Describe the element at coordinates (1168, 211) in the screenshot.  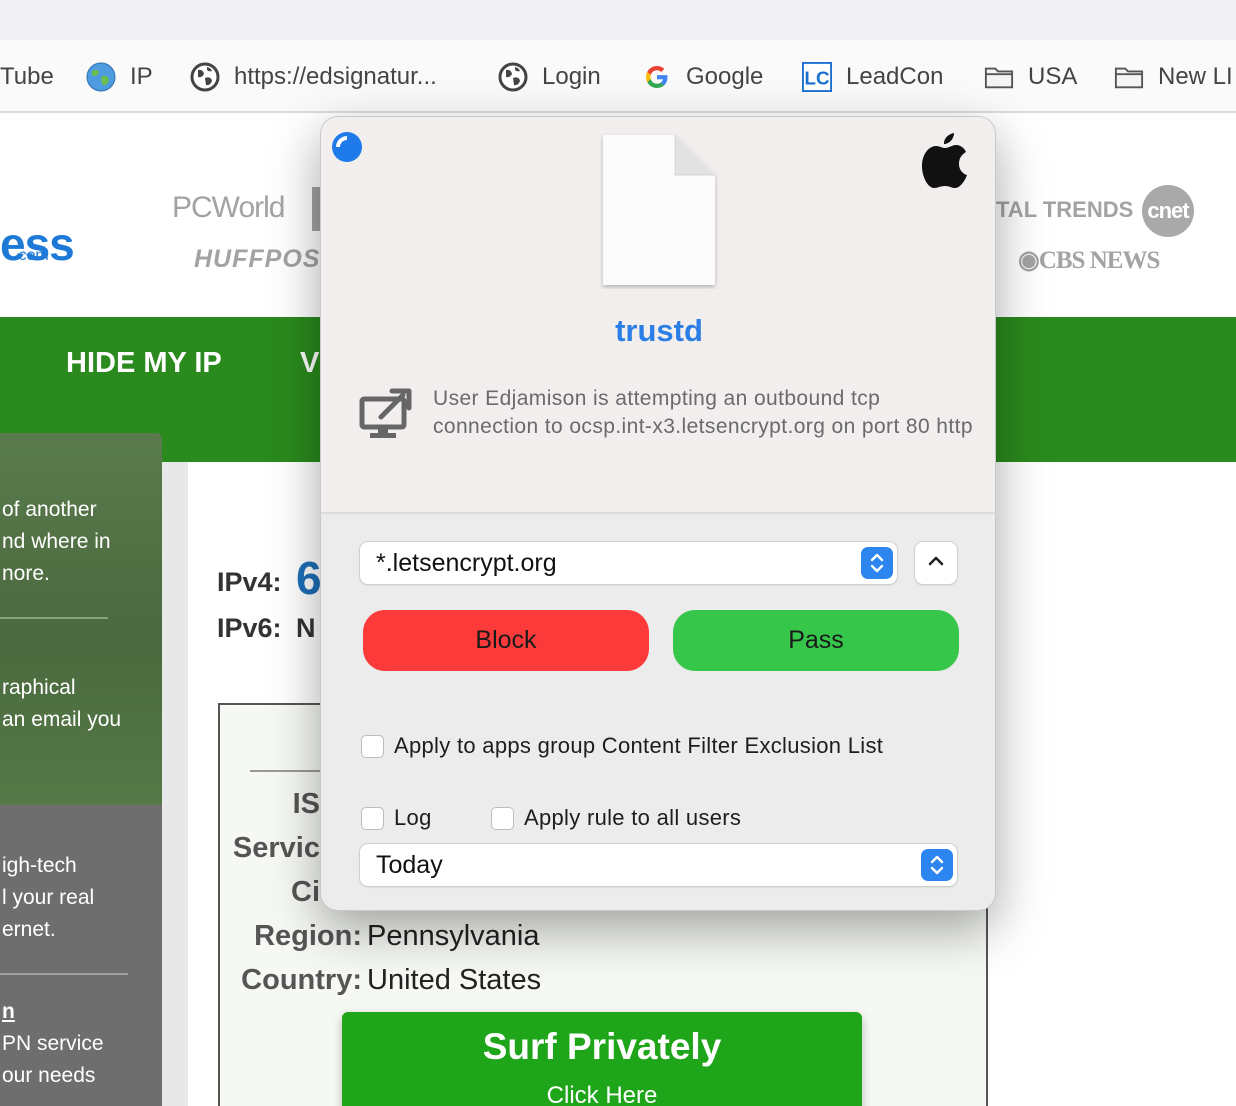
I see `press-logo-cnet: cnet` at that location.